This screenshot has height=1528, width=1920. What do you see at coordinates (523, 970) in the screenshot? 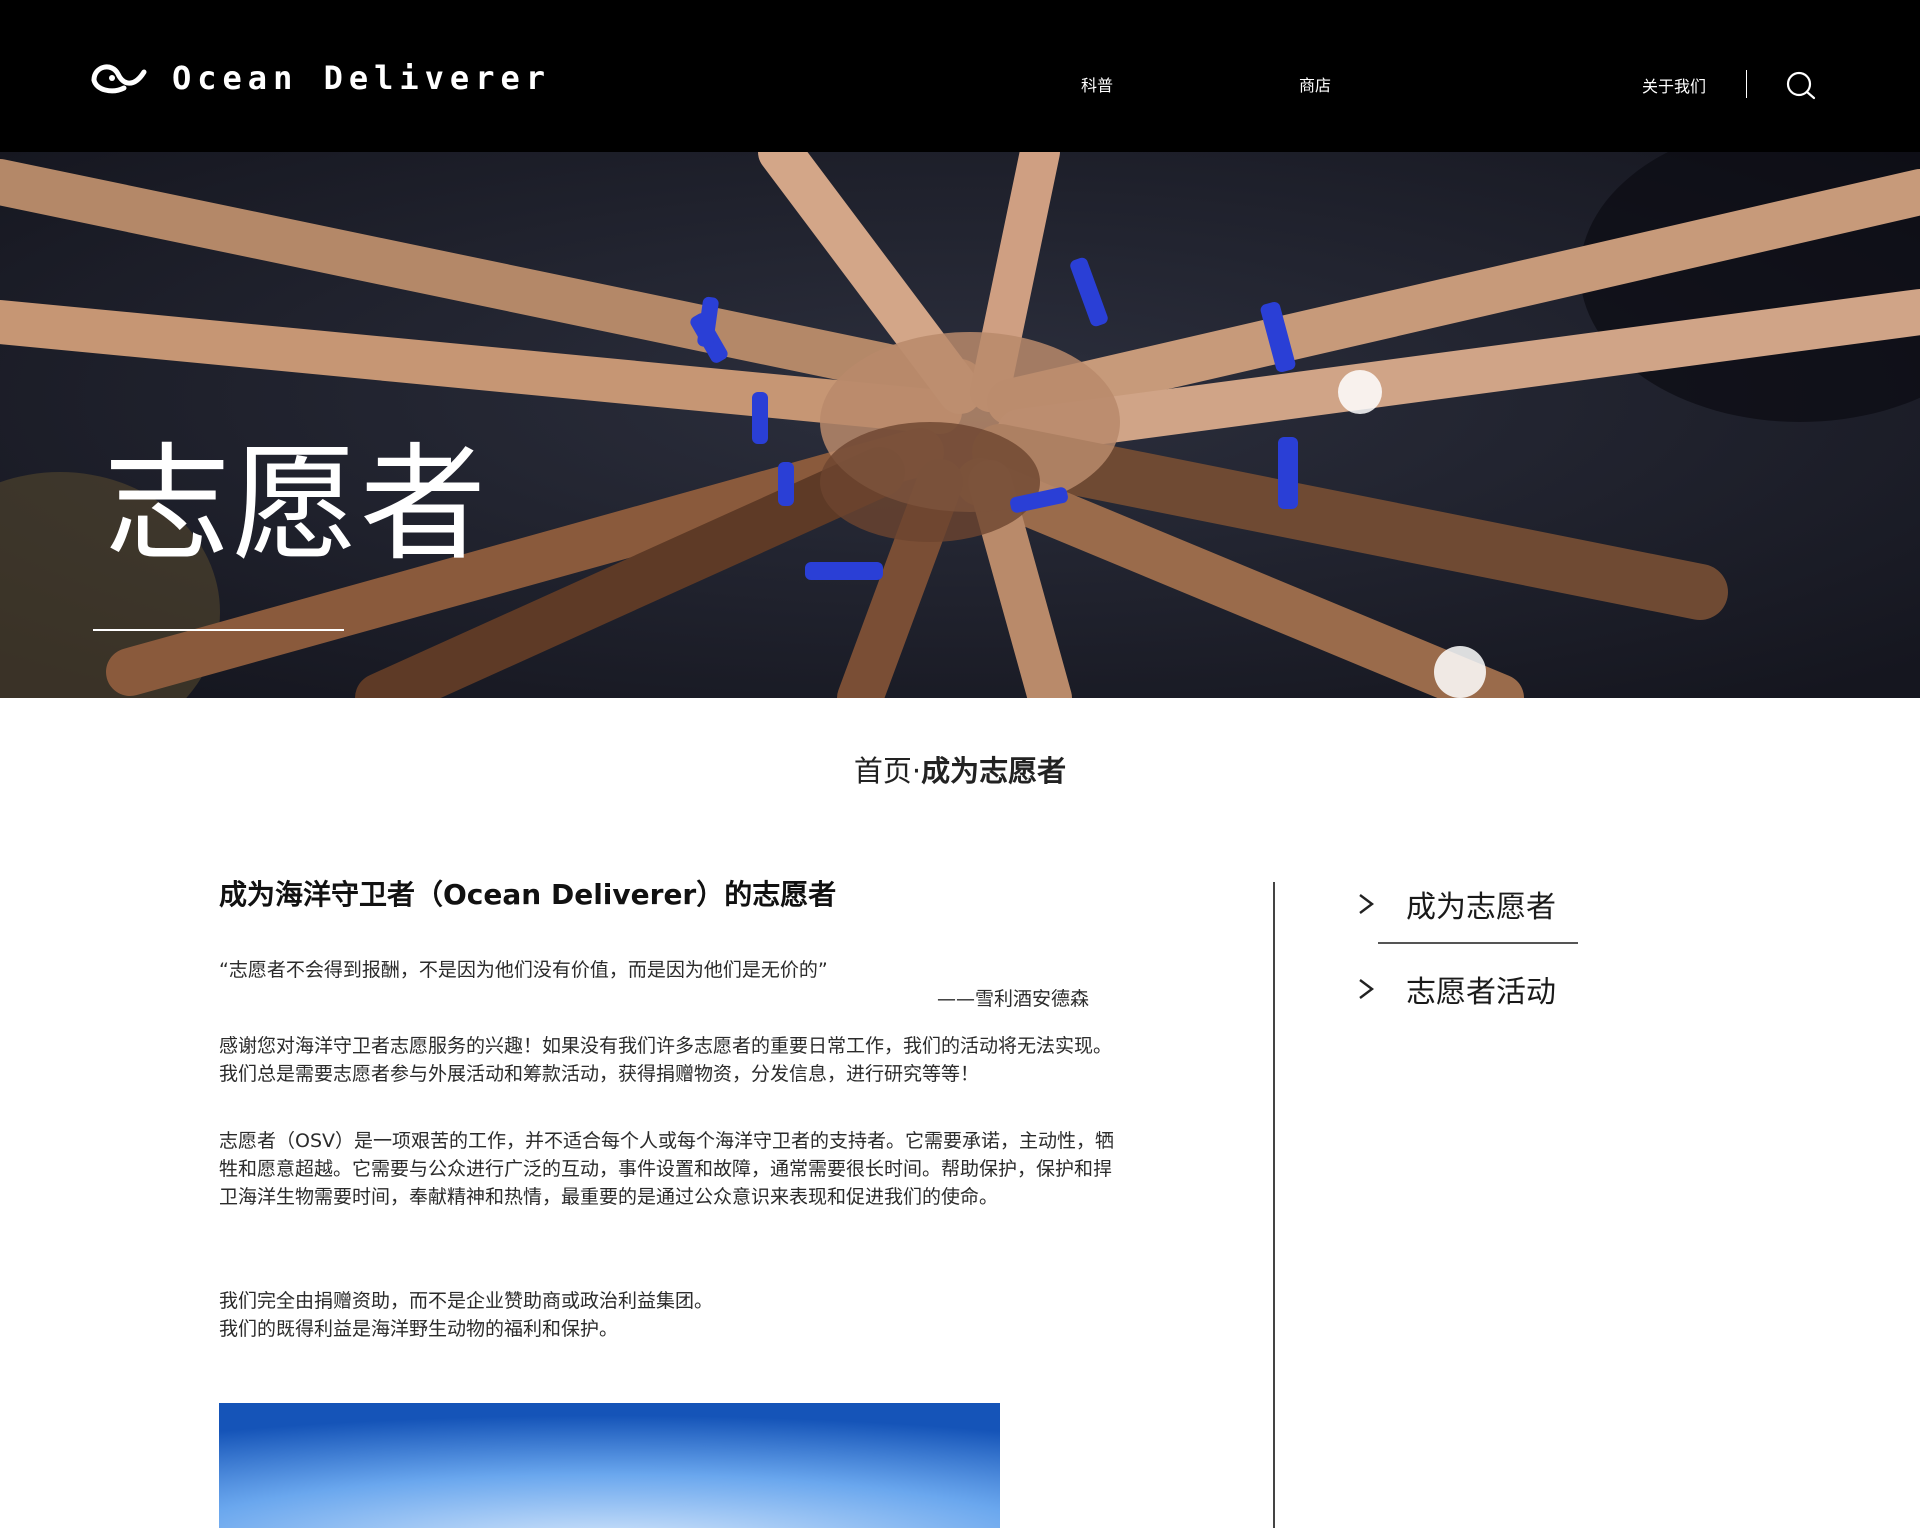
I see `article-quote: “志愿者不会得到报酬，不是因为他们没有价值，而是因为他们是无价的”` at bounding box center [523, 970].